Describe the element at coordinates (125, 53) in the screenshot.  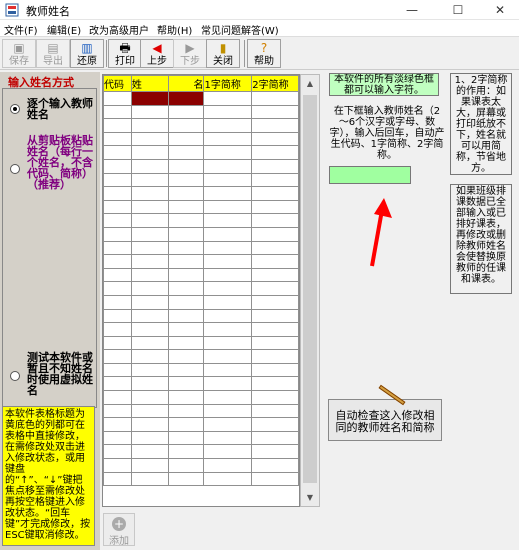
I see `print-button: 🖶 打印` at that location.